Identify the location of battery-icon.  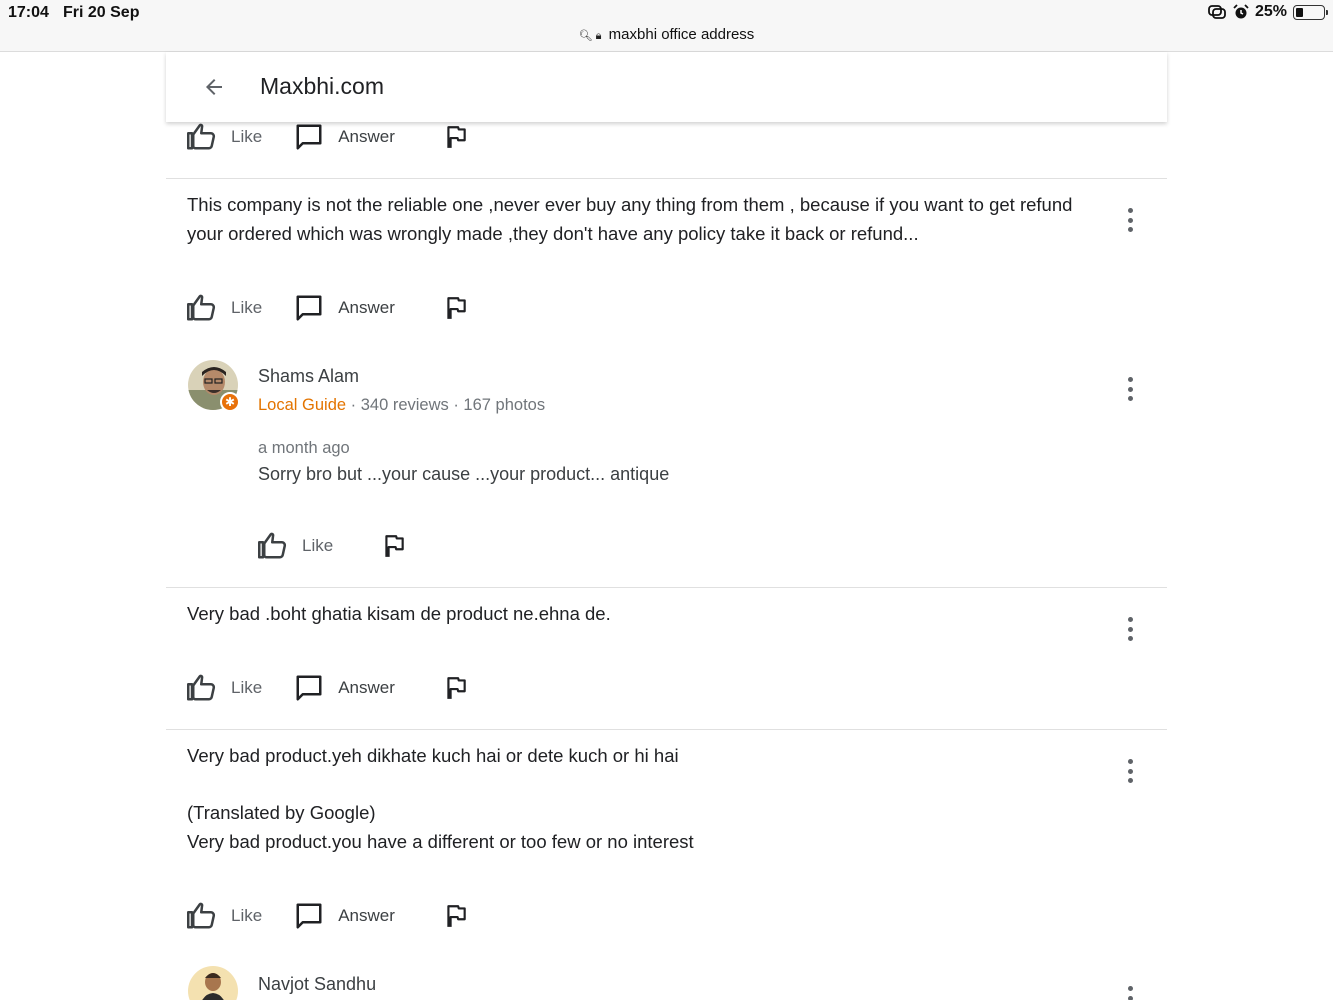
(1310, 12).